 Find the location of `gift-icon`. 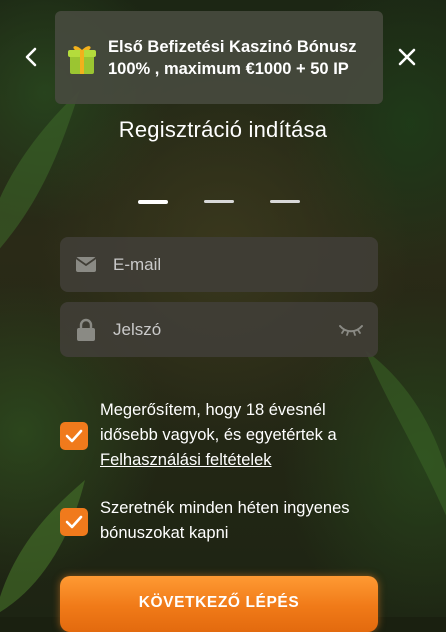

gift-icon is located at coordinates (82, 58).